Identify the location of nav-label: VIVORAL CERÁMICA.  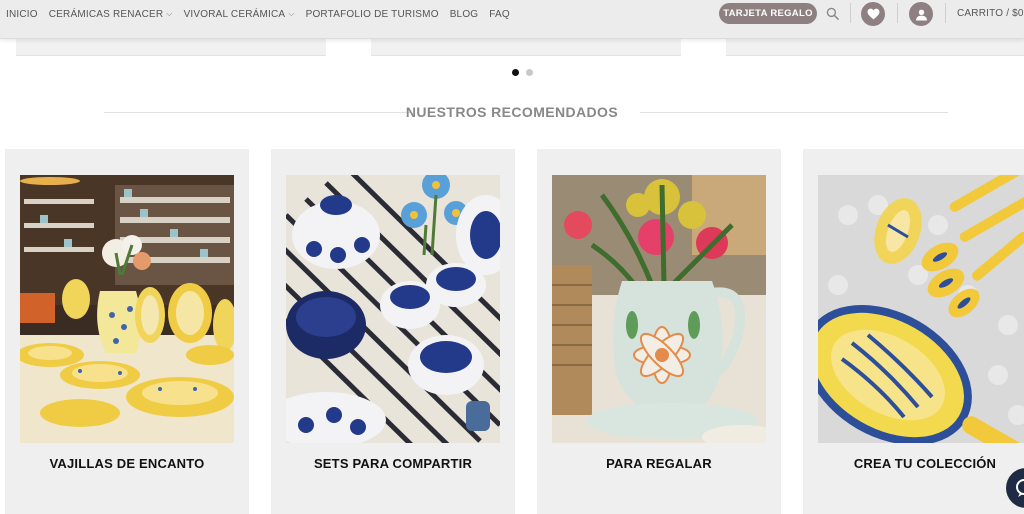
(234, 14).